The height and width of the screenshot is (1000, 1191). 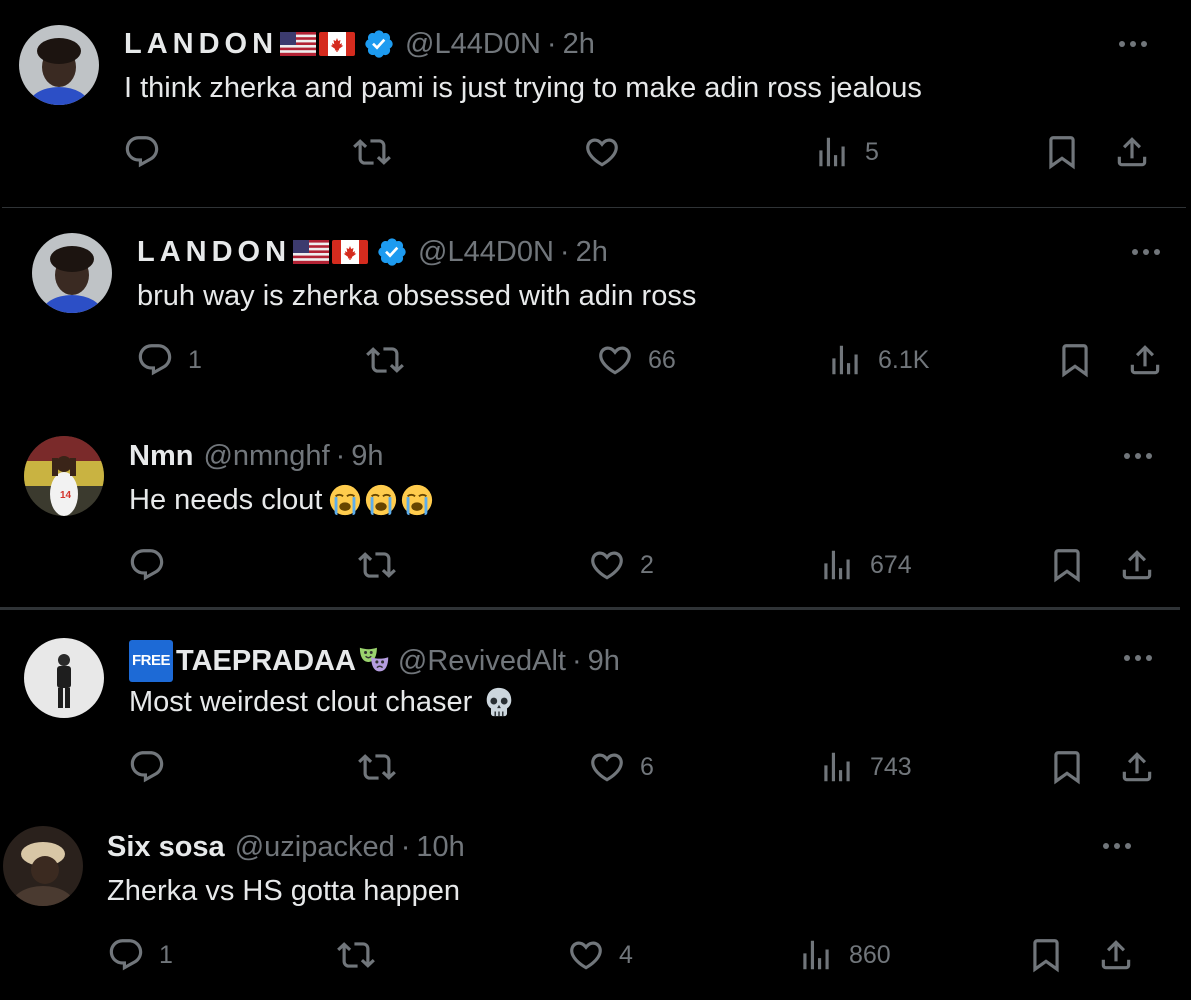 I want to click on views-button: 6.1K, so click(x=877, y=360).